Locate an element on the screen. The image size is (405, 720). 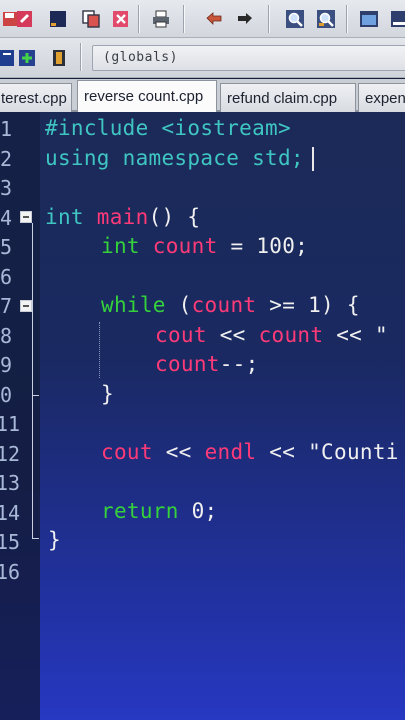
code-line-return: return 0; is located at coordinates (159, 511).